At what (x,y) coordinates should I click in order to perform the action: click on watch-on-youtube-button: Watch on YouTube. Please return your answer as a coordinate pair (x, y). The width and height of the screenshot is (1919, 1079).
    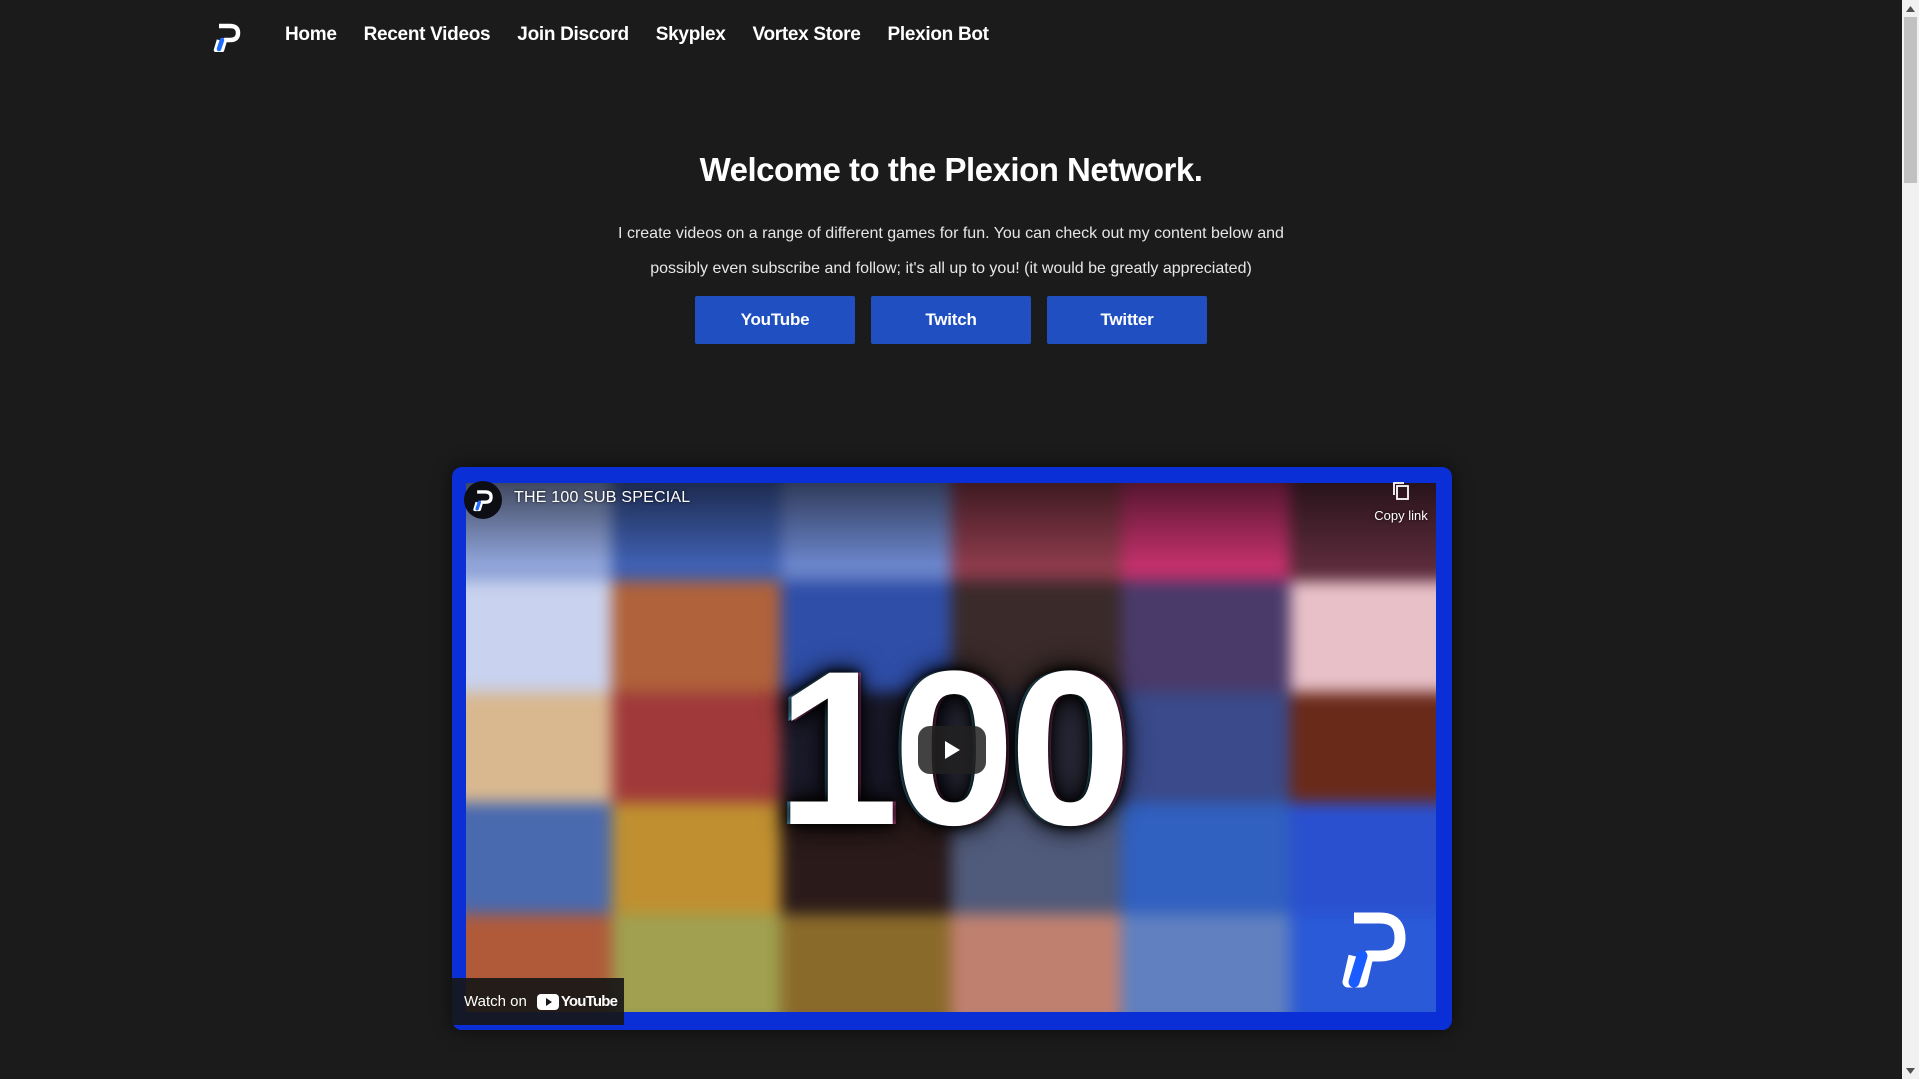
    Looking at the image, I should click on (538, 1001).